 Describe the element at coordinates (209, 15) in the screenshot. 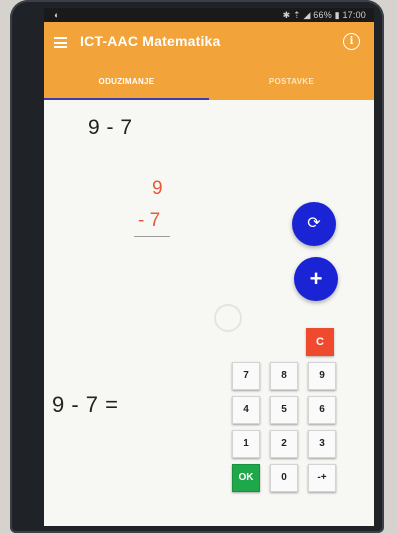

I see `status-bar: ◐ ✱ ⇡ ◢ 66% ▮ 17:00` at that location.